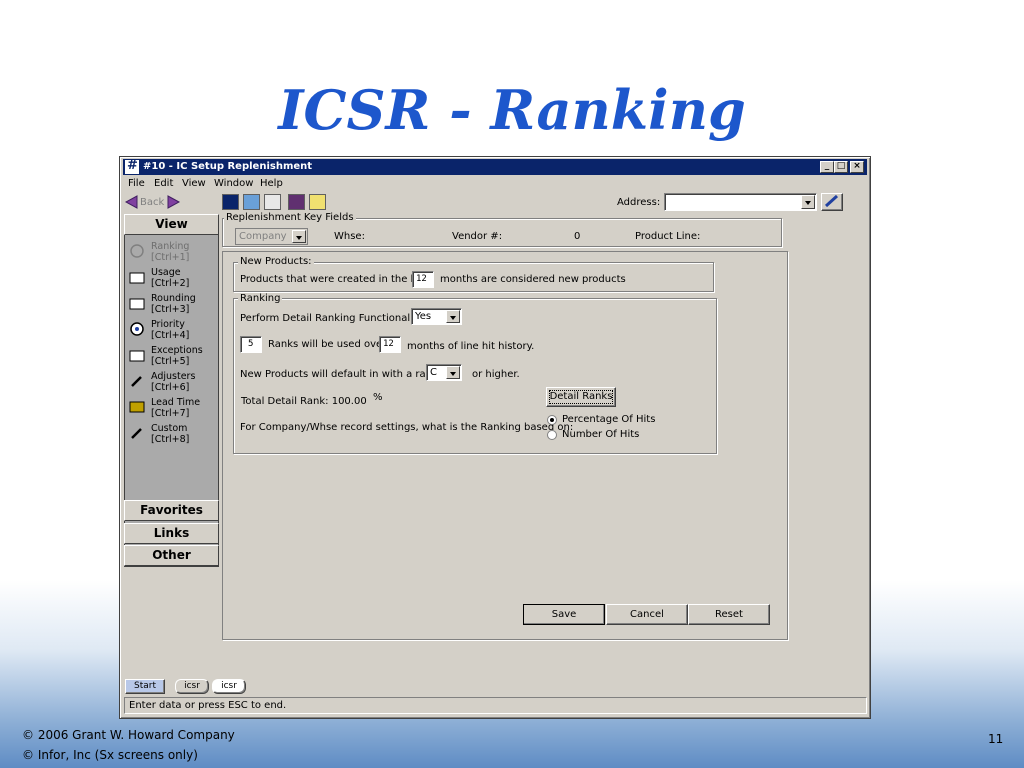 The height and width of the screenshot is (768, 1024). I want to click on nav-item-usage: Usage [Ctrl+2], so click(172, 280).